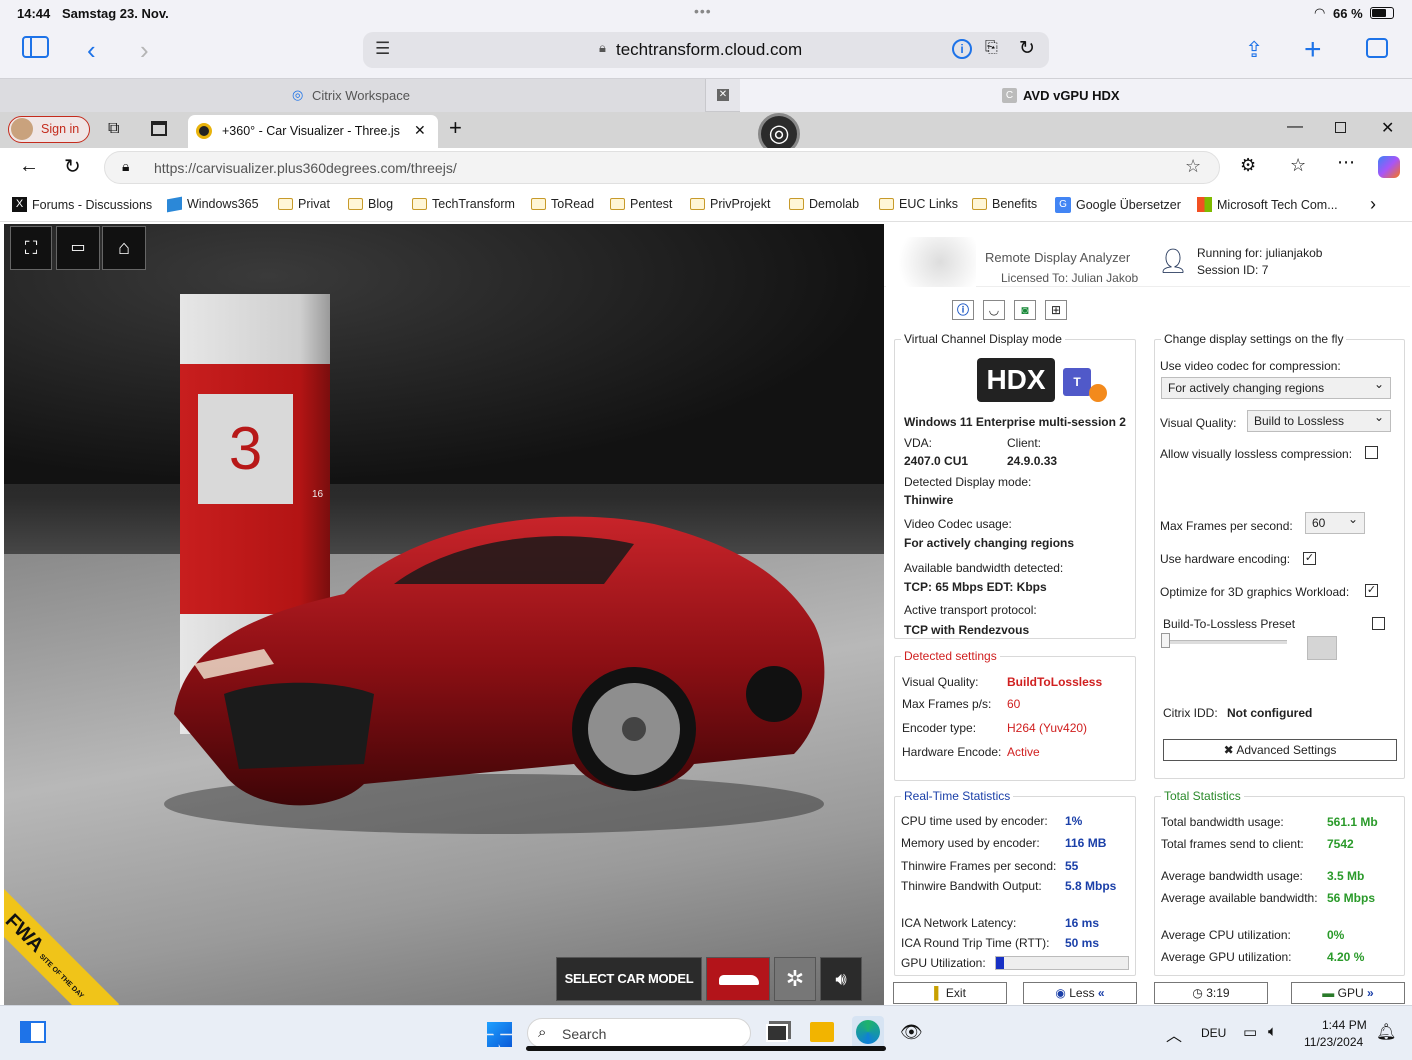  I want to click on rtt-label: ICA Round Trip Time (RTT):, so click(975, 943).